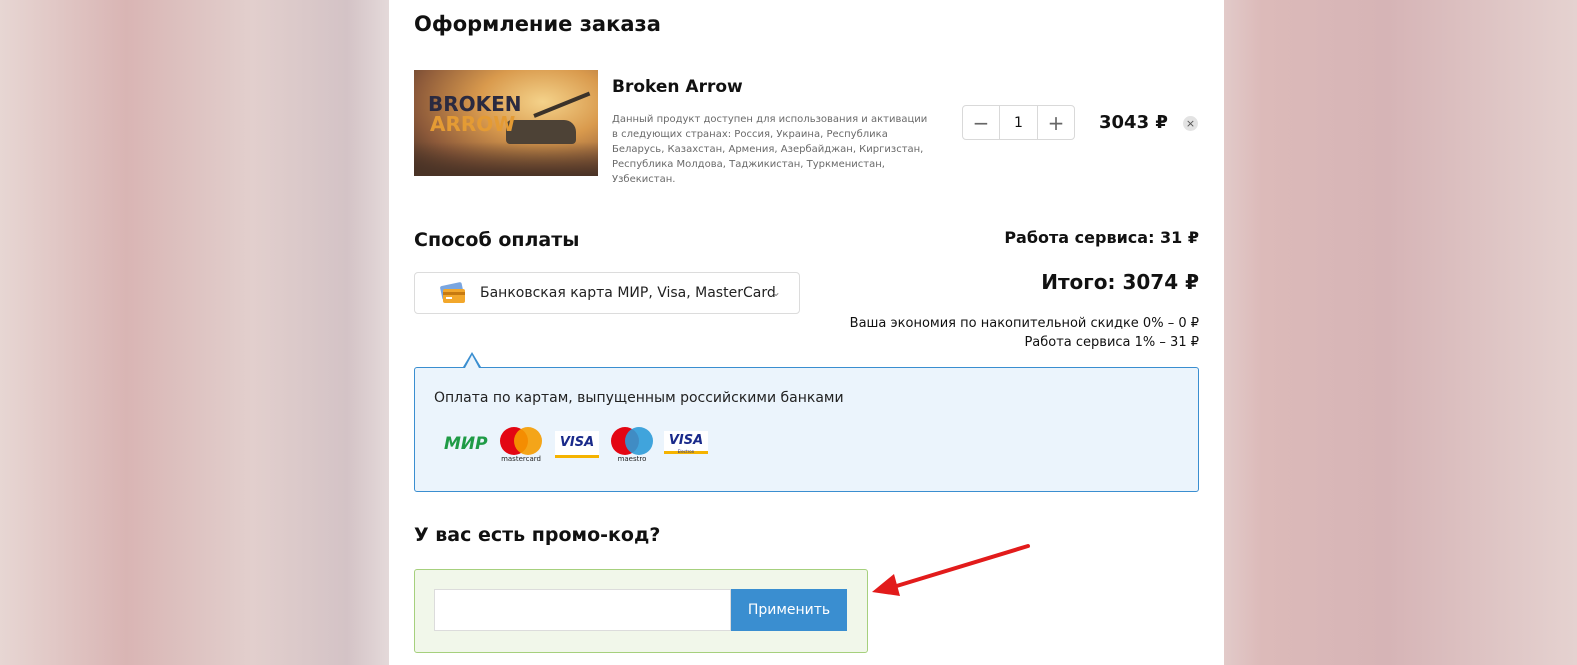 The width and height of the screenshot is (1577, 665). Describe the element at coordinates (537, 24) in the screenshot. I see `page-title: Оформление заказа` at that location.